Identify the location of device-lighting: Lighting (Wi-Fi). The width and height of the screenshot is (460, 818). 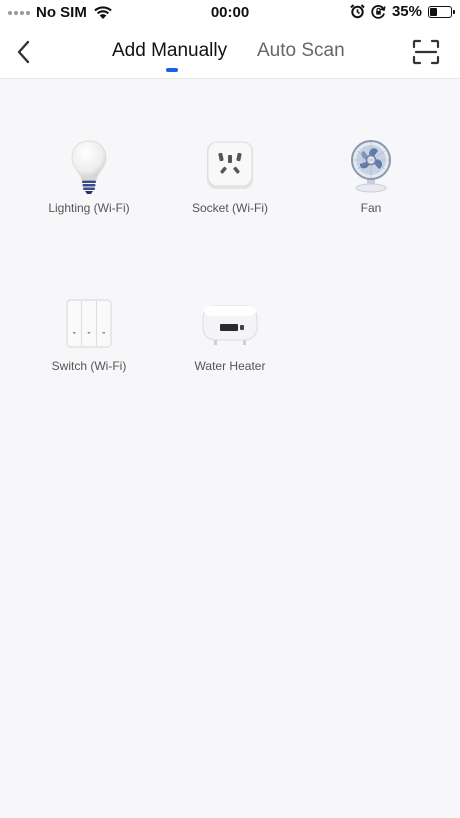
(89, 194).